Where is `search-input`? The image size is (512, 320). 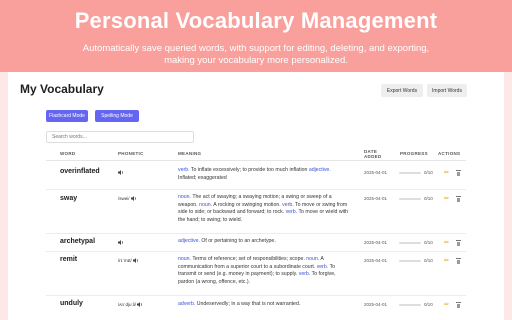 search-input is located at coordinates (120, 137).